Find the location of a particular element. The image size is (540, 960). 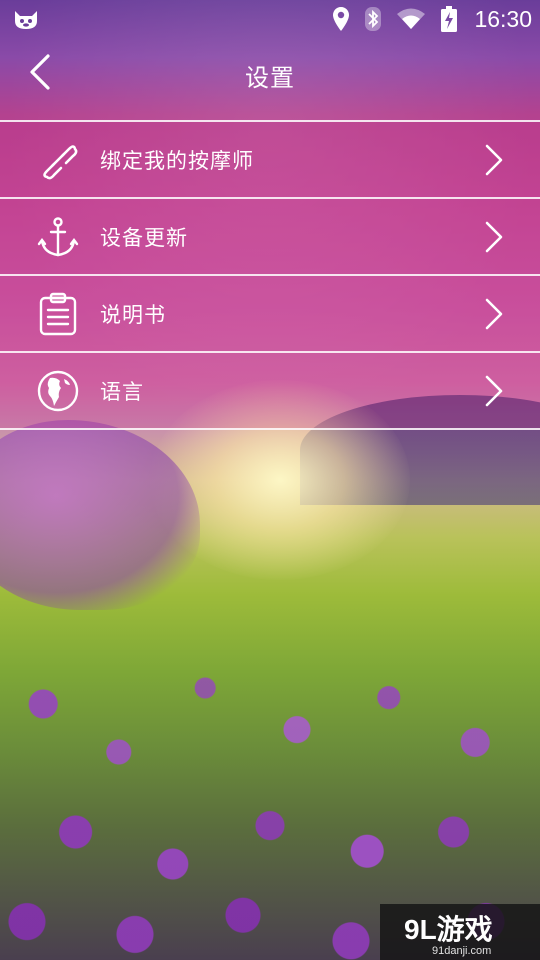

settings-item-label: 绑定我的按摩师 is located at coordinates (177, 160).